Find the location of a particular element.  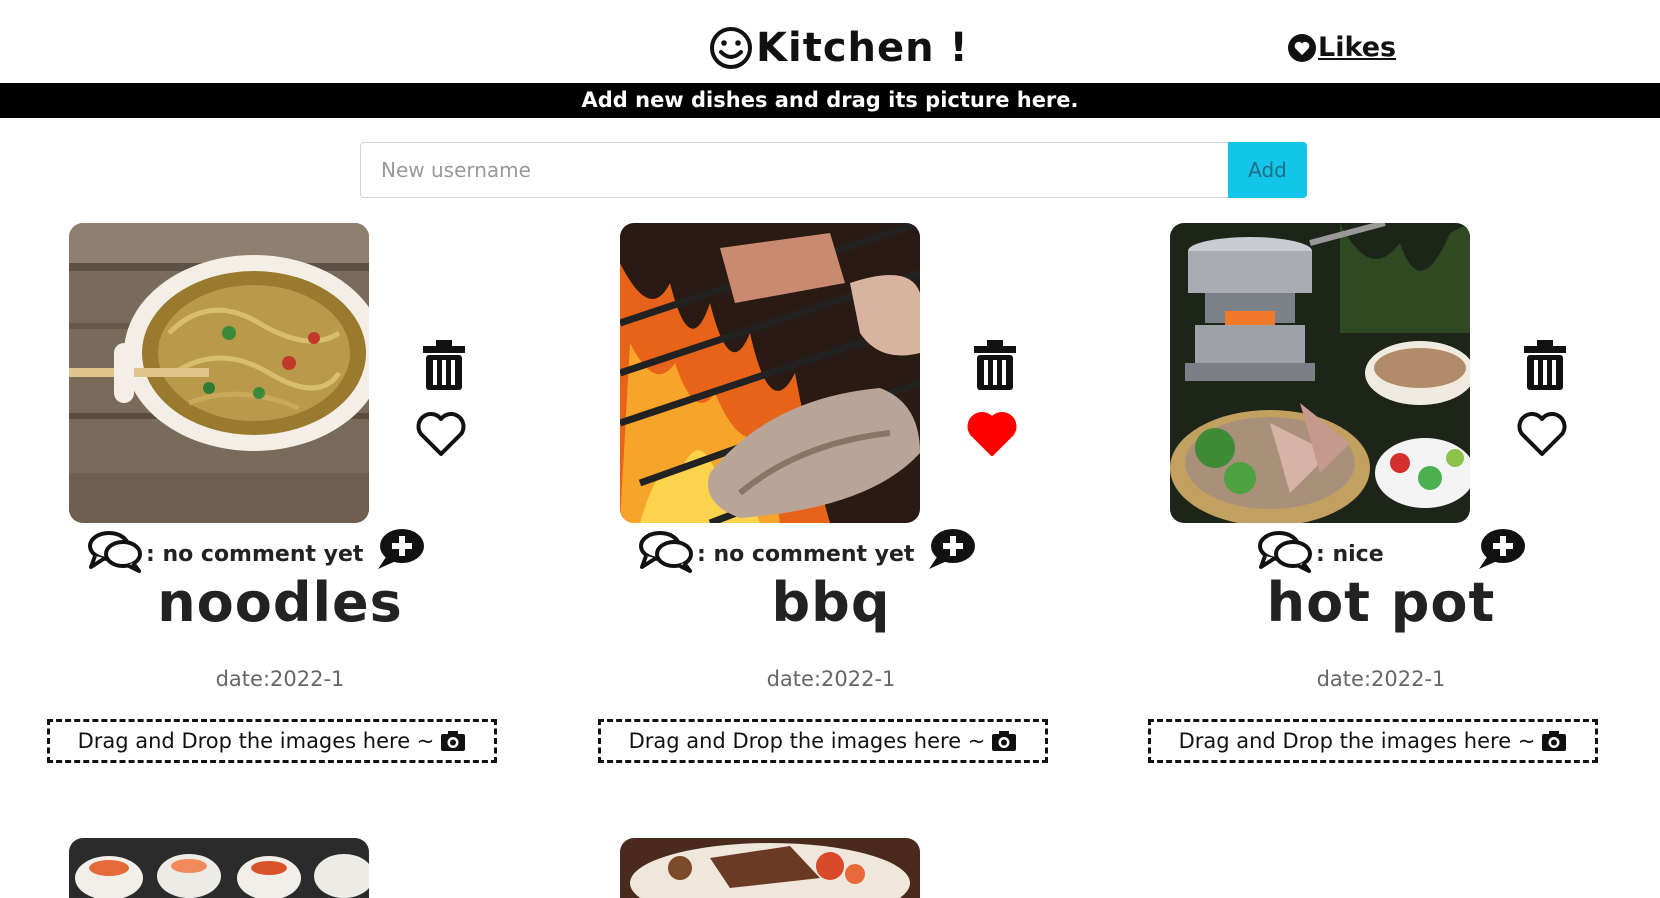

liked-heart-icon is located at coordinates (992, 434).